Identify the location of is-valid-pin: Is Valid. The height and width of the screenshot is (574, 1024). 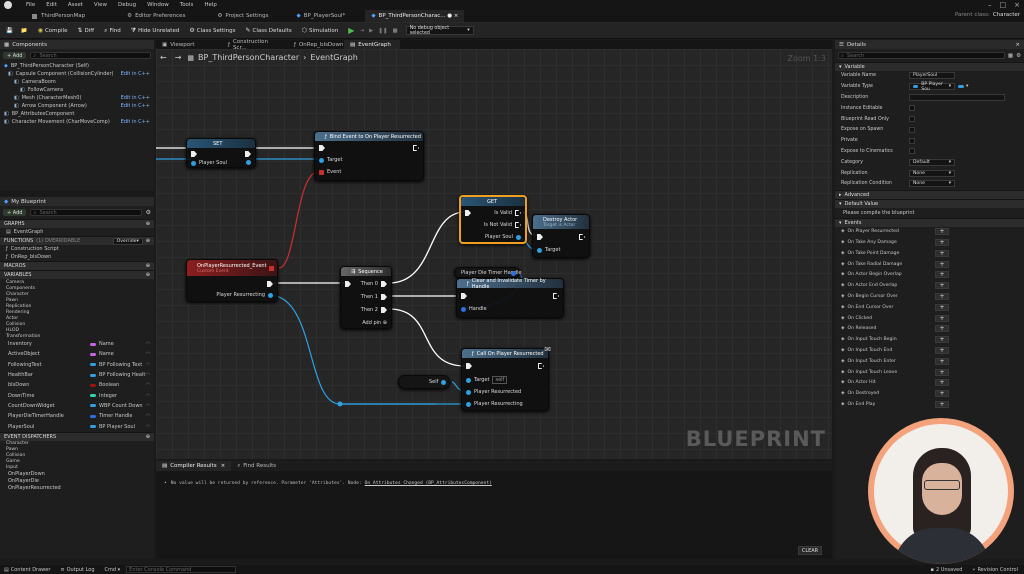
(507, 213).